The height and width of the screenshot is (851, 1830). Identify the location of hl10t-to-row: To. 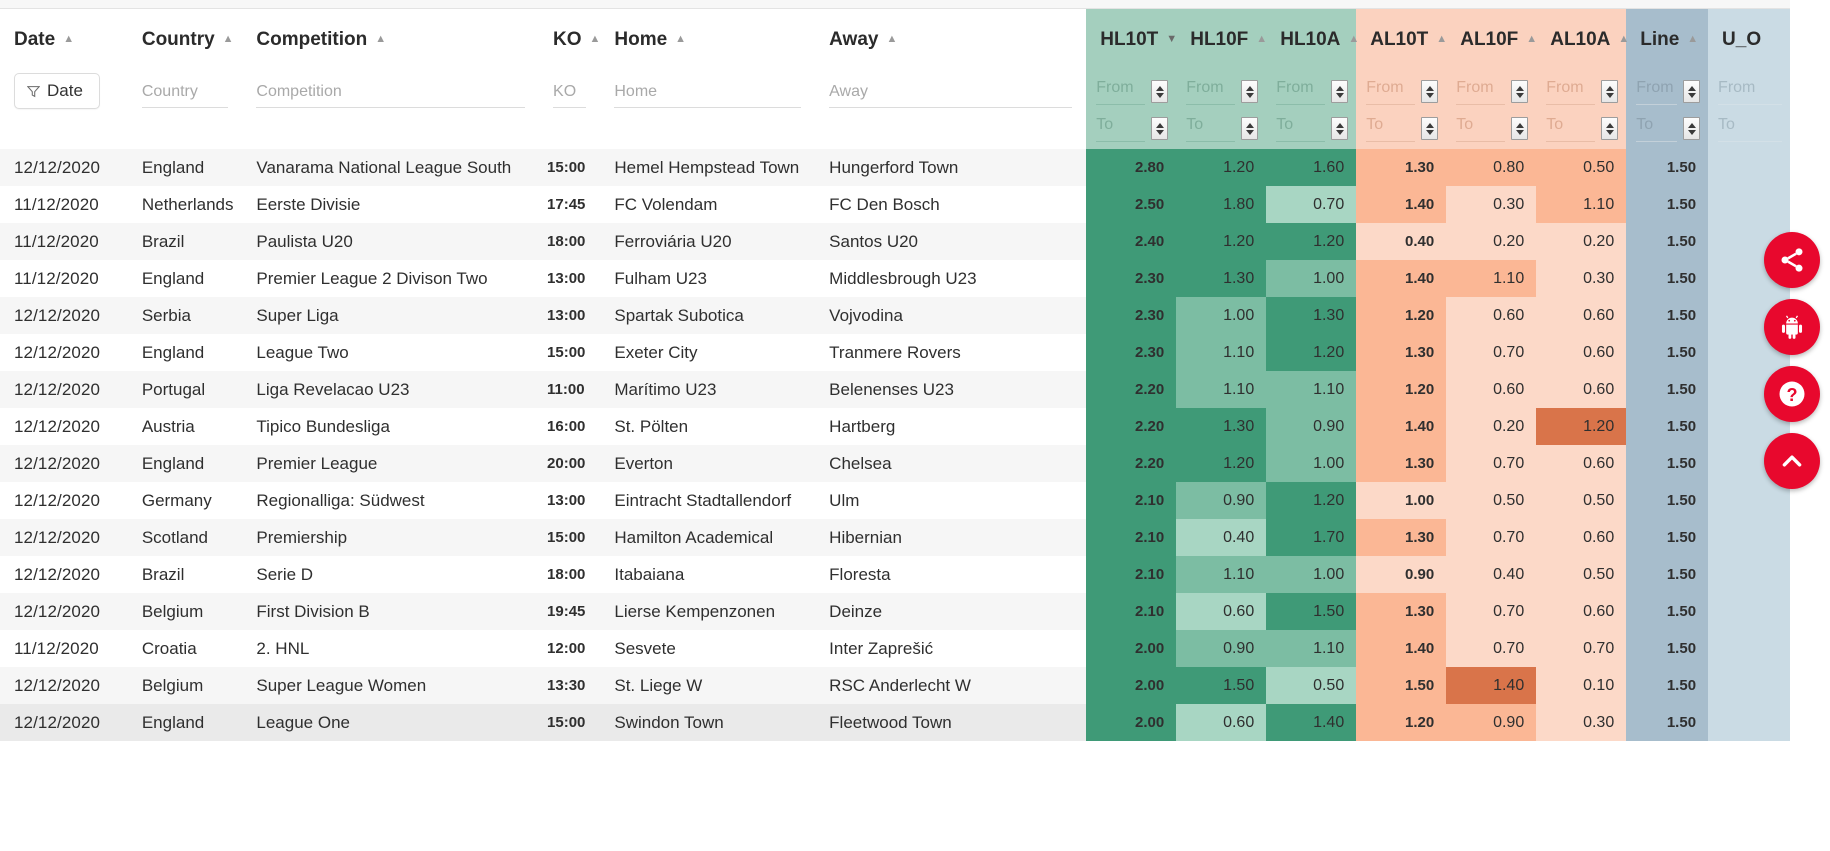
(1131, 126).